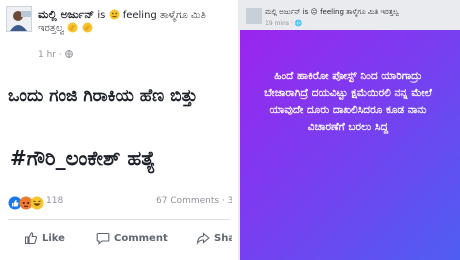 This screenshot has height=260, width=460. I want to click on avatar-photo-icon, so click(19, 19).